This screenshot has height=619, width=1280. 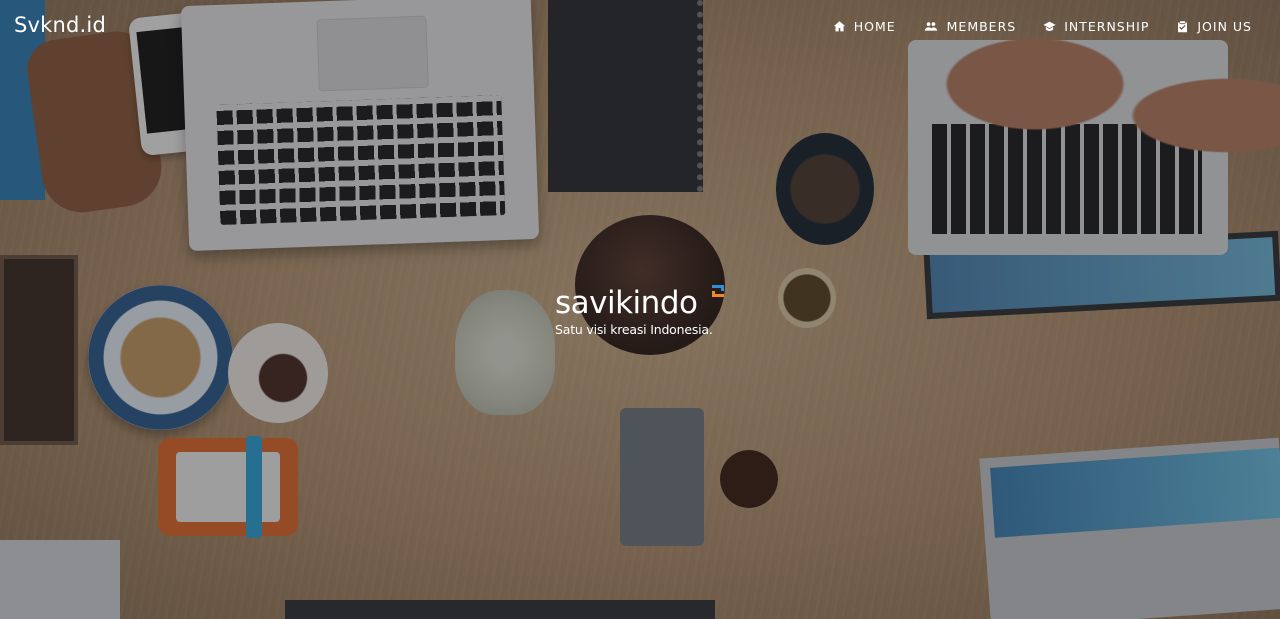 I want to click on clipboard-check-icon, so click(x=1183, y=27).